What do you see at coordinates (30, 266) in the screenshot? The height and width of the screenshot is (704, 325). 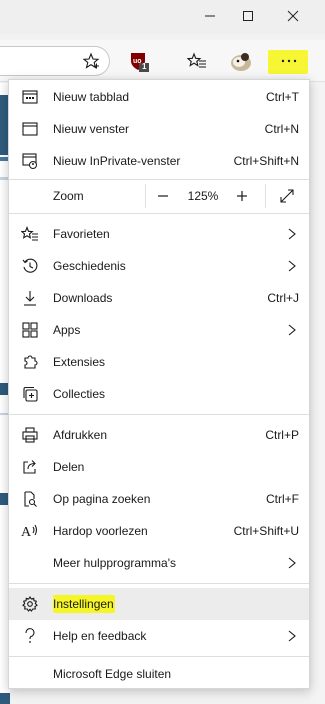 I see `history-icon` at bounding box center [30, 266].